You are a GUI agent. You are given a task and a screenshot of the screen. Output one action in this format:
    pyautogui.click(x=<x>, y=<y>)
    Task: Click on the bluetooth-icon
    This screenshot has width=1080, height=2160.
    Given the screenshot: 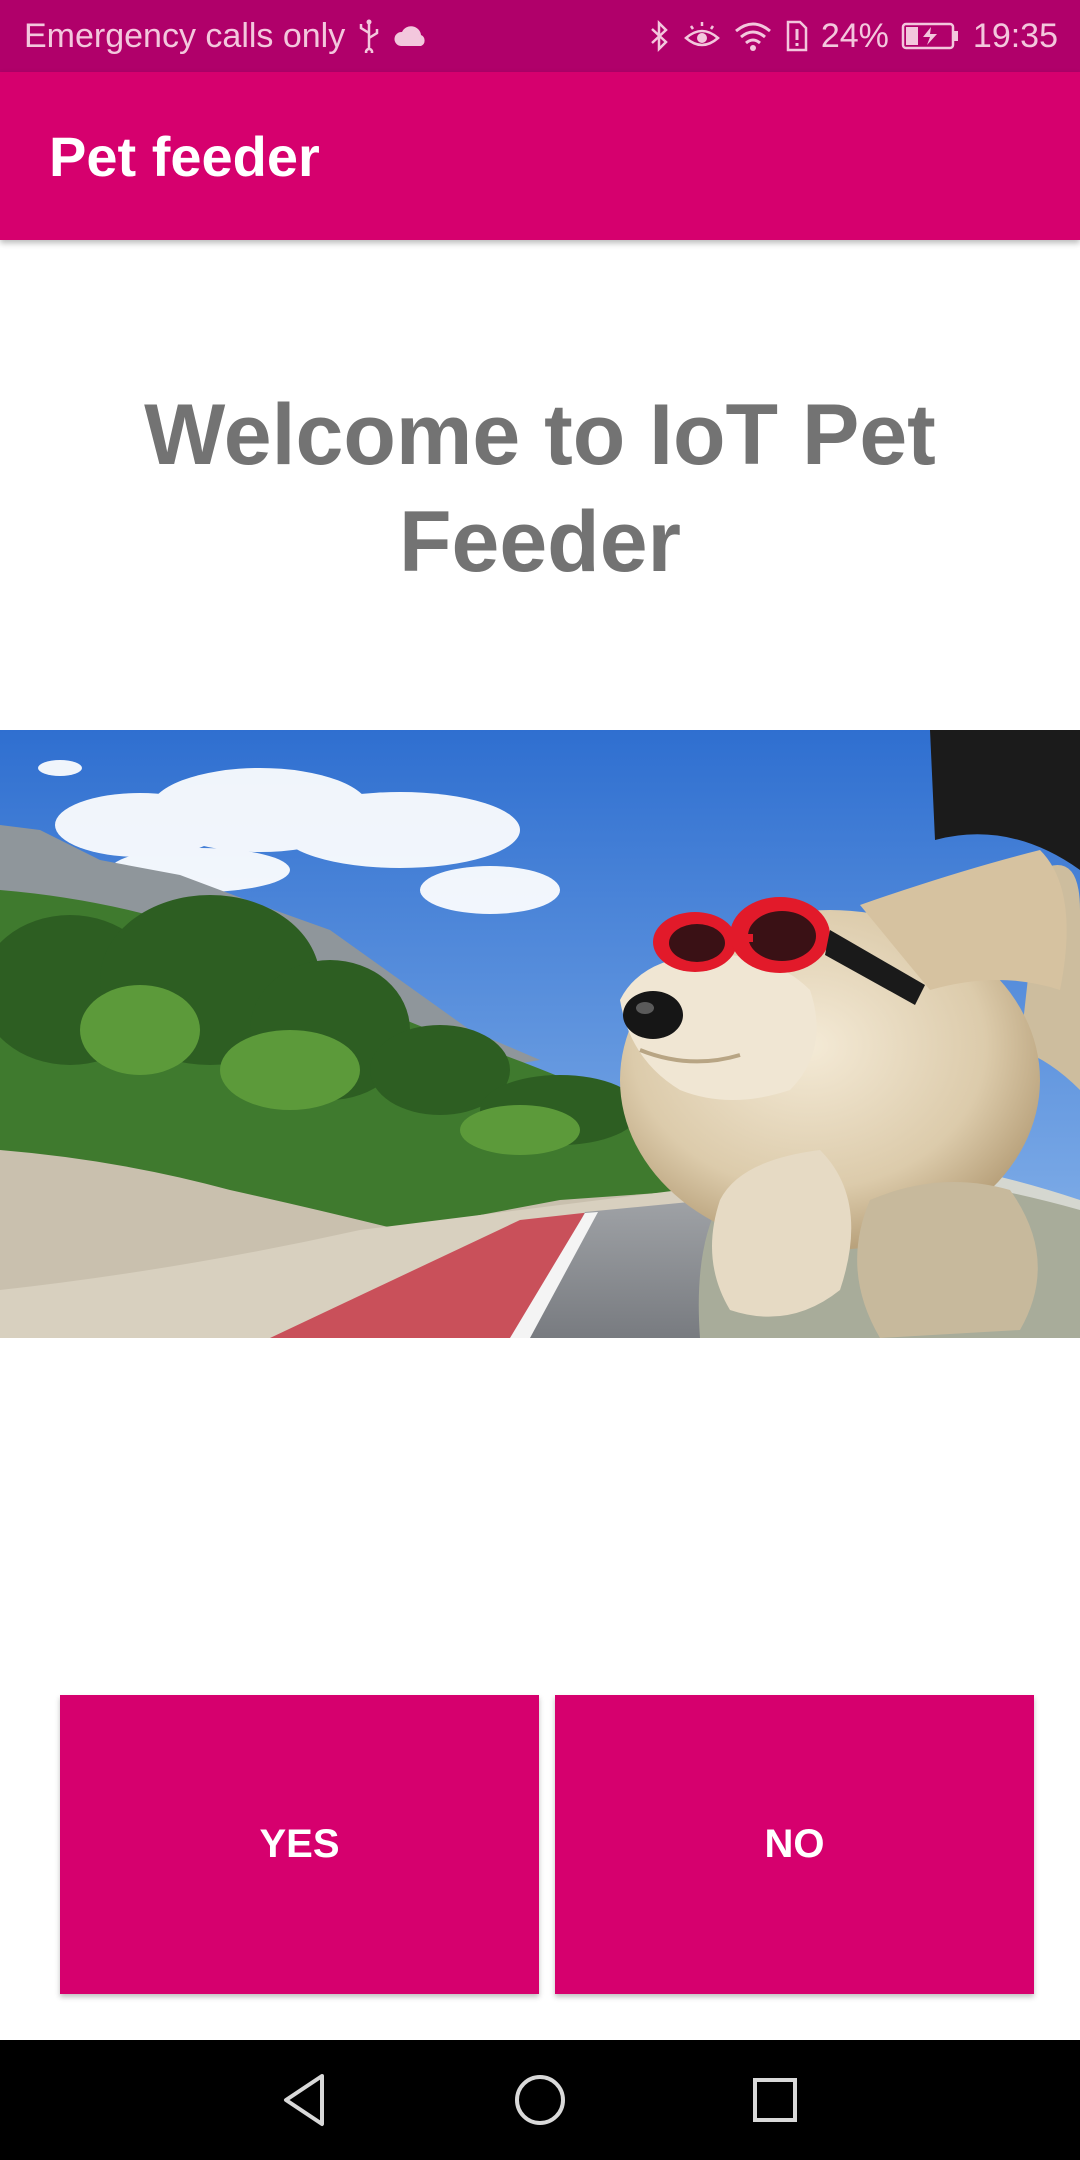 What is the action you would take?
    pyautogui.click(x=659, y=36)
    